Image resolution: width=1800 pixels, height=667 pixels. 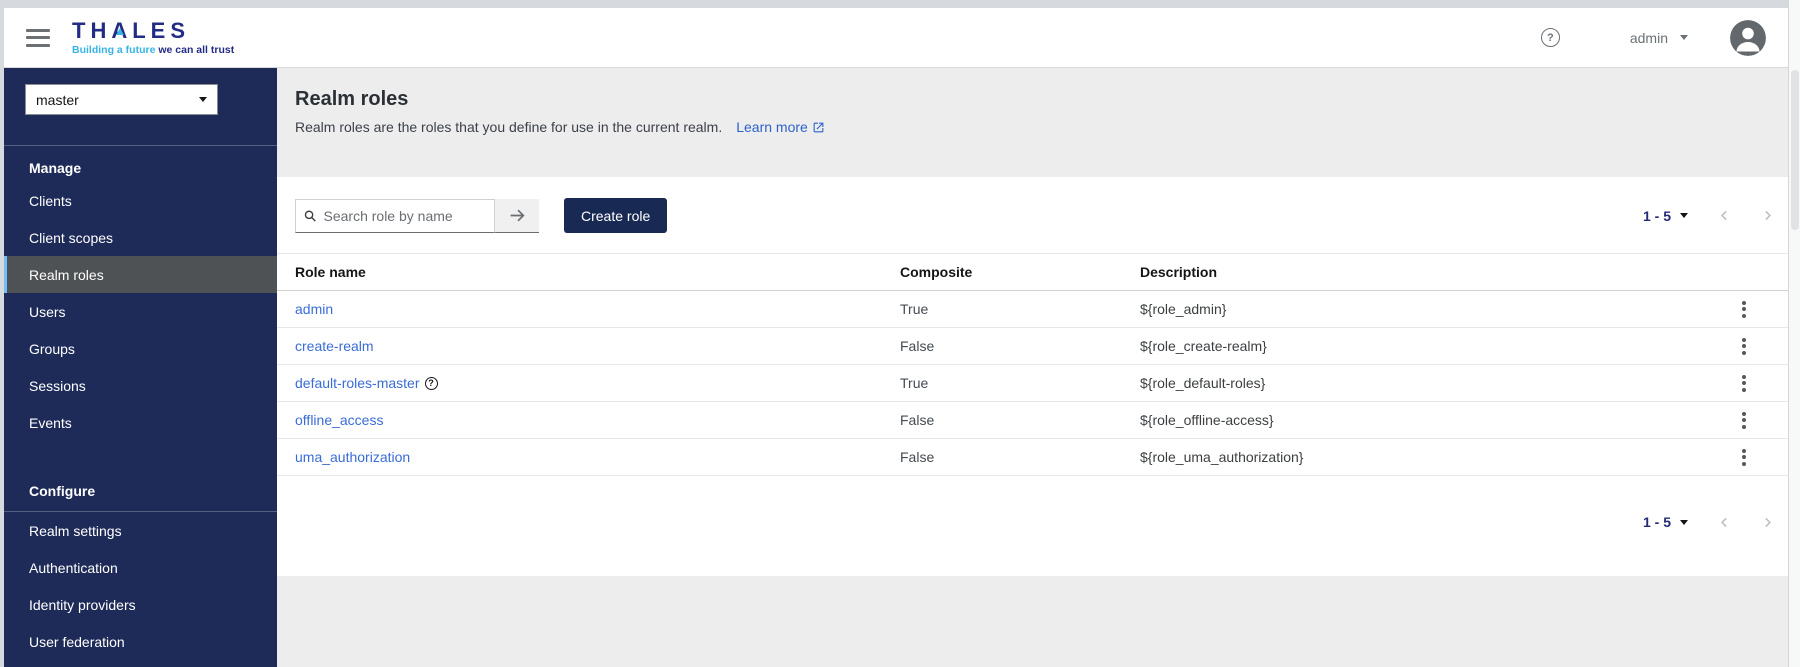 What do you see at coordinates (1708, 522) in the screenshot?
I see `pagination-bottom: 1 - 5` at bounding box center [1708, 522].